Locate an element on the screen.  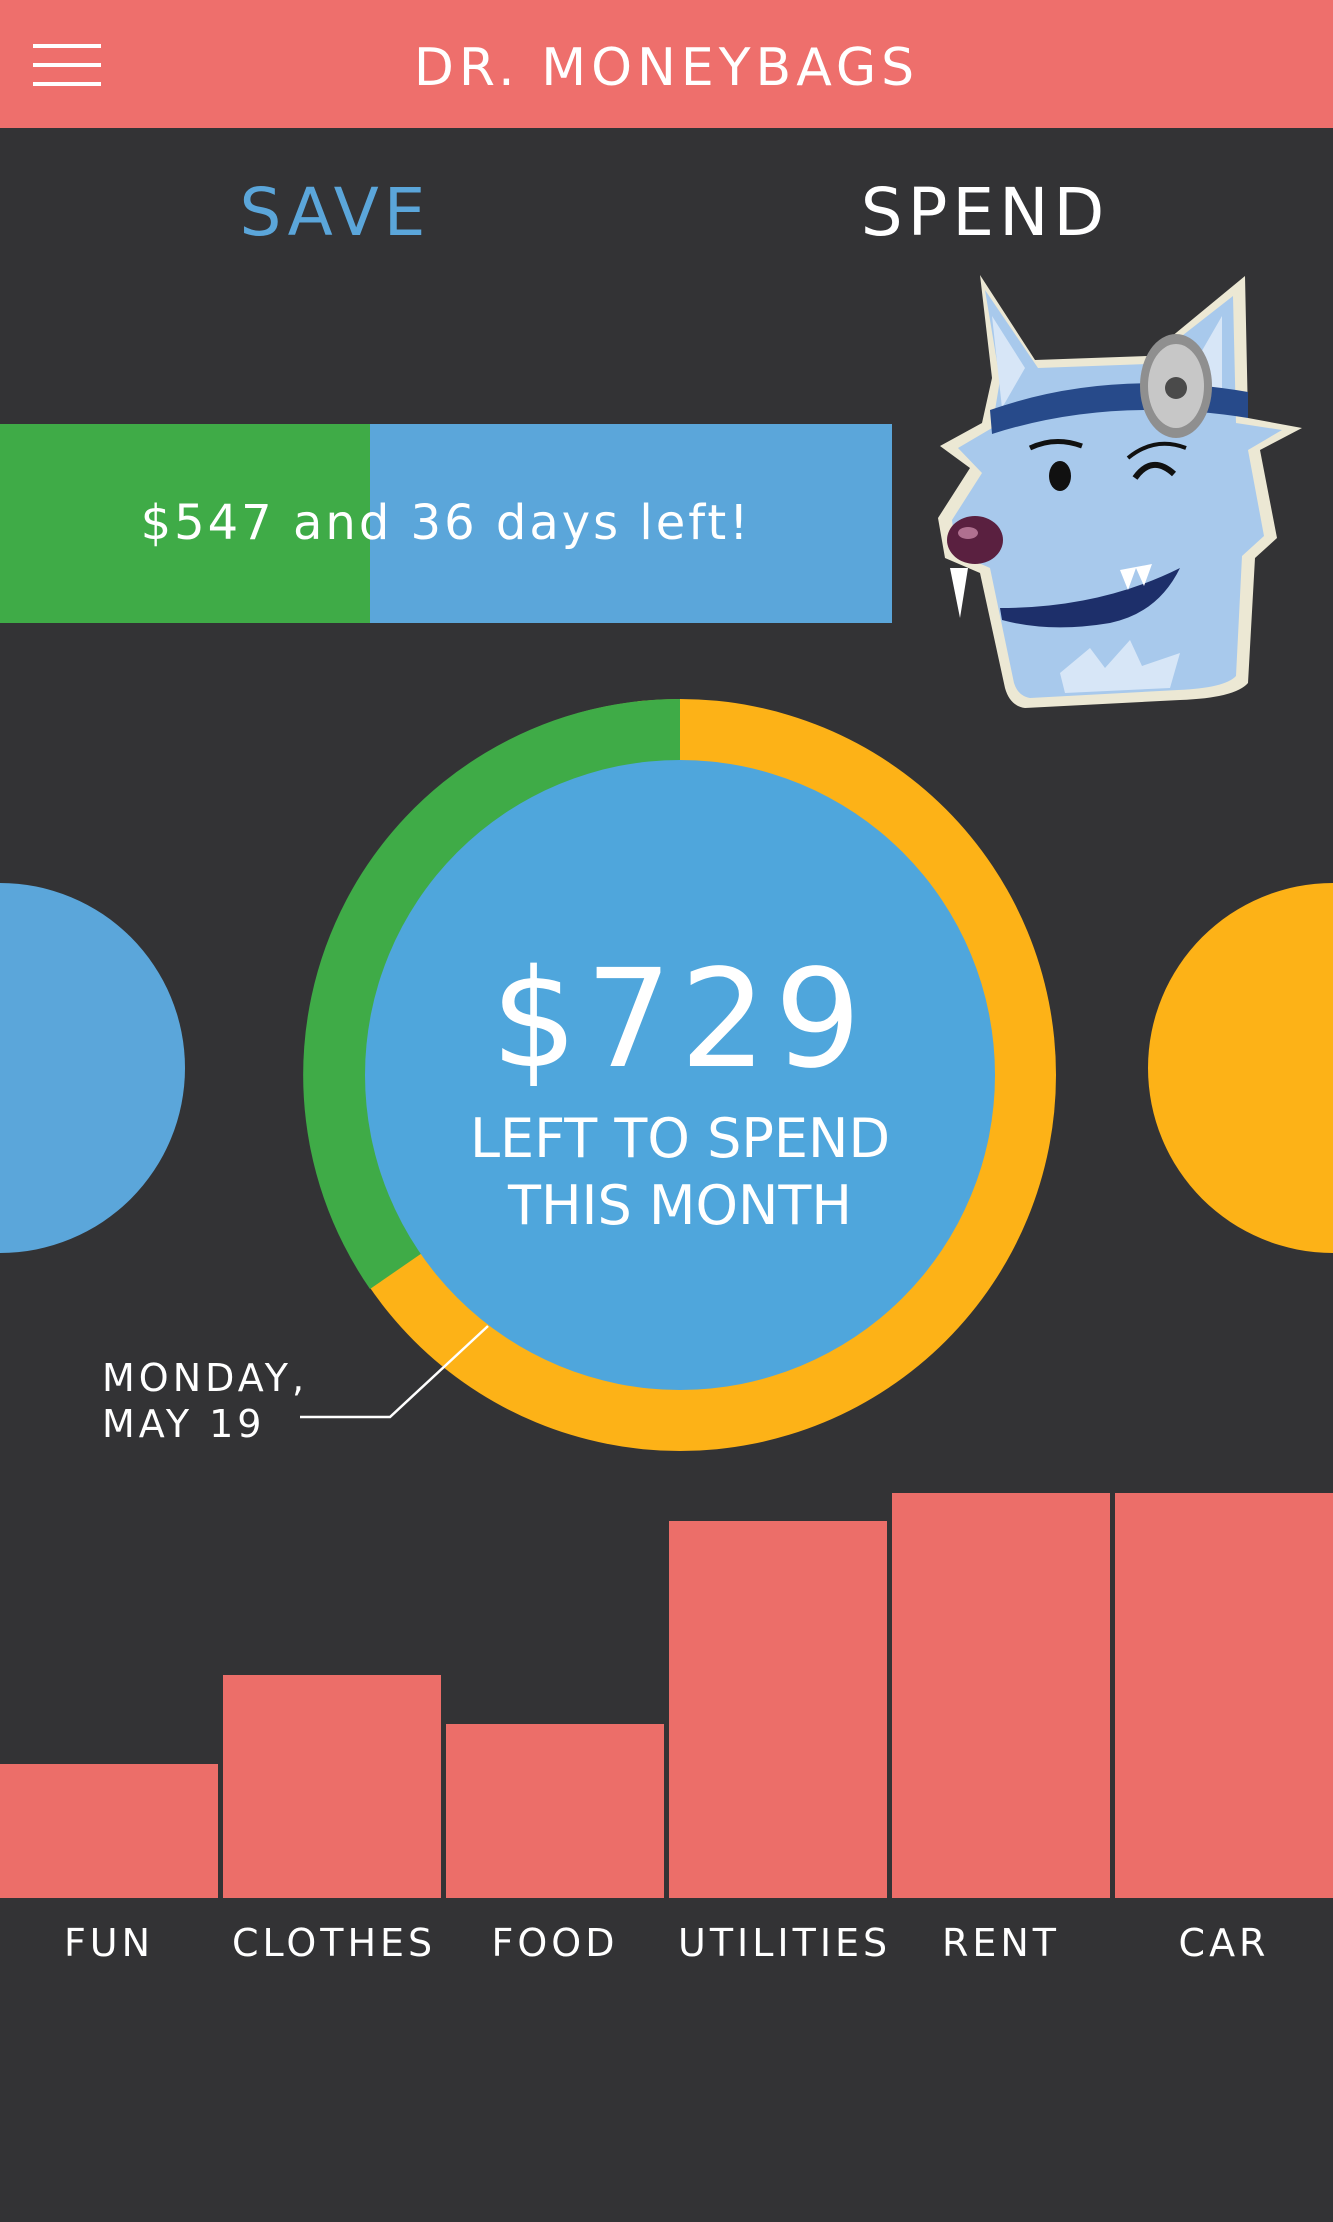
category-label-clothes: CLOTHES is located at coordinates (334, 1943).